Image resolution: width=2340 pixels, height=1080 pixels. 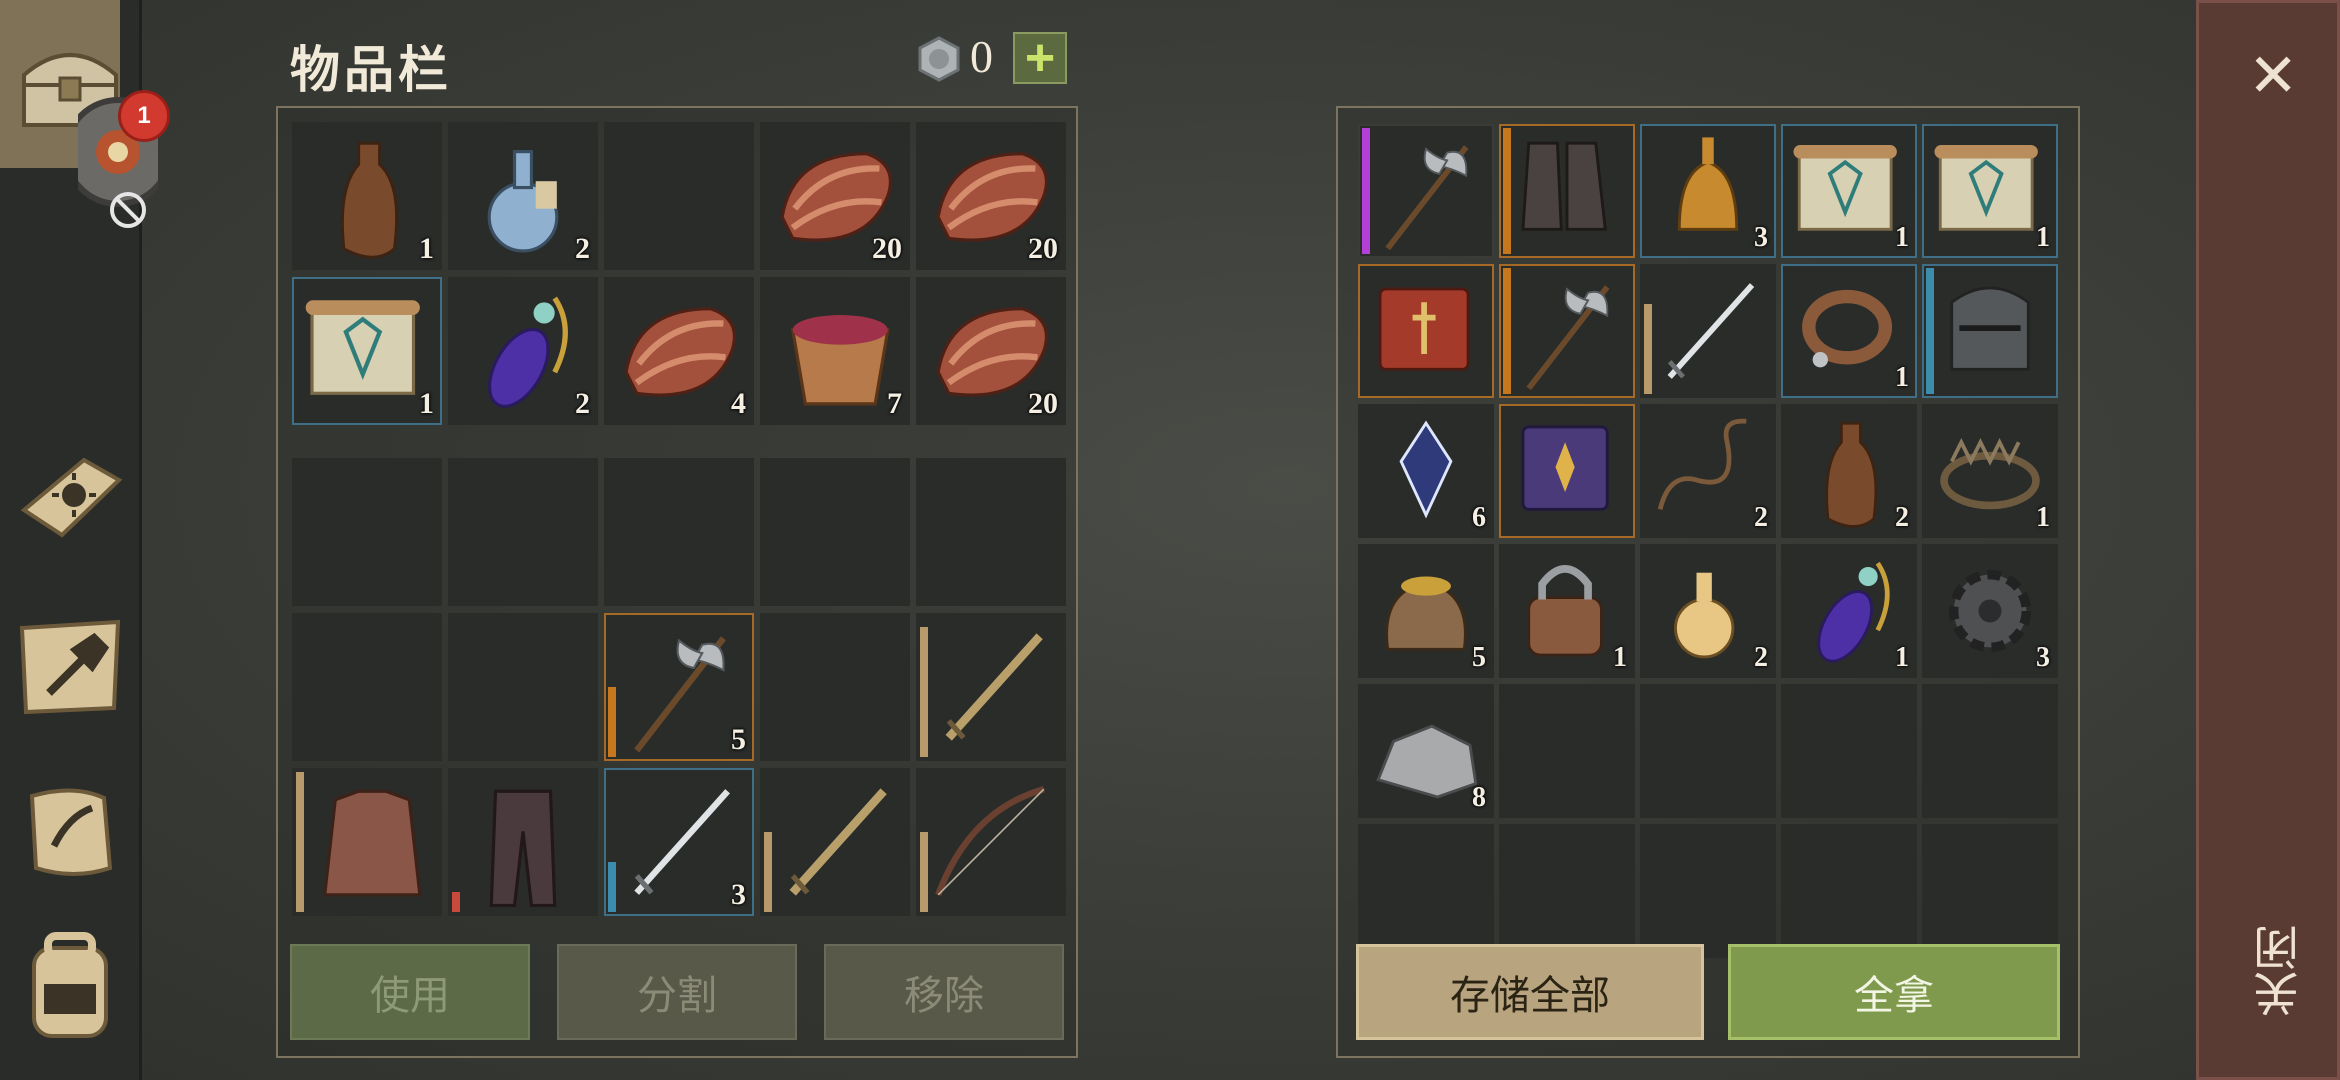 What do you see at coordinates (70, 664) in the screenshot?
I see `crafting-hammer-icon` at bounding box center [70, 664].